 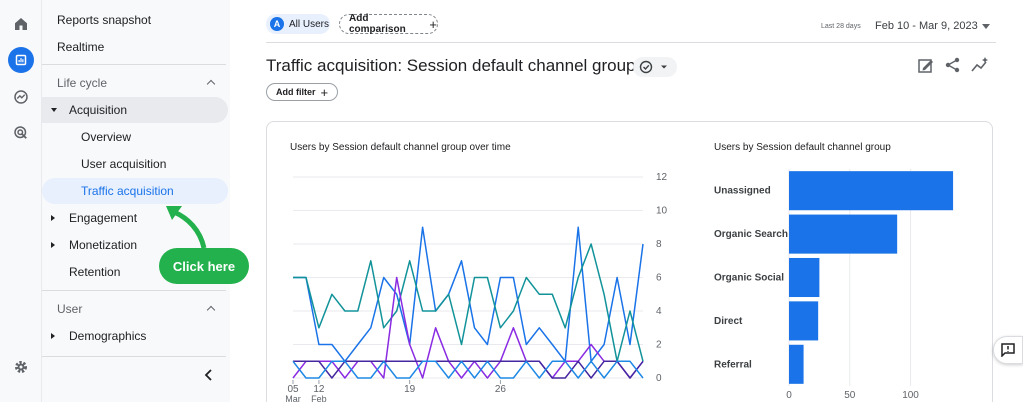 What do you see at coordinates (21, 60) in the screenshot?
I see `reports-icon` at bounding box center [21, 60].